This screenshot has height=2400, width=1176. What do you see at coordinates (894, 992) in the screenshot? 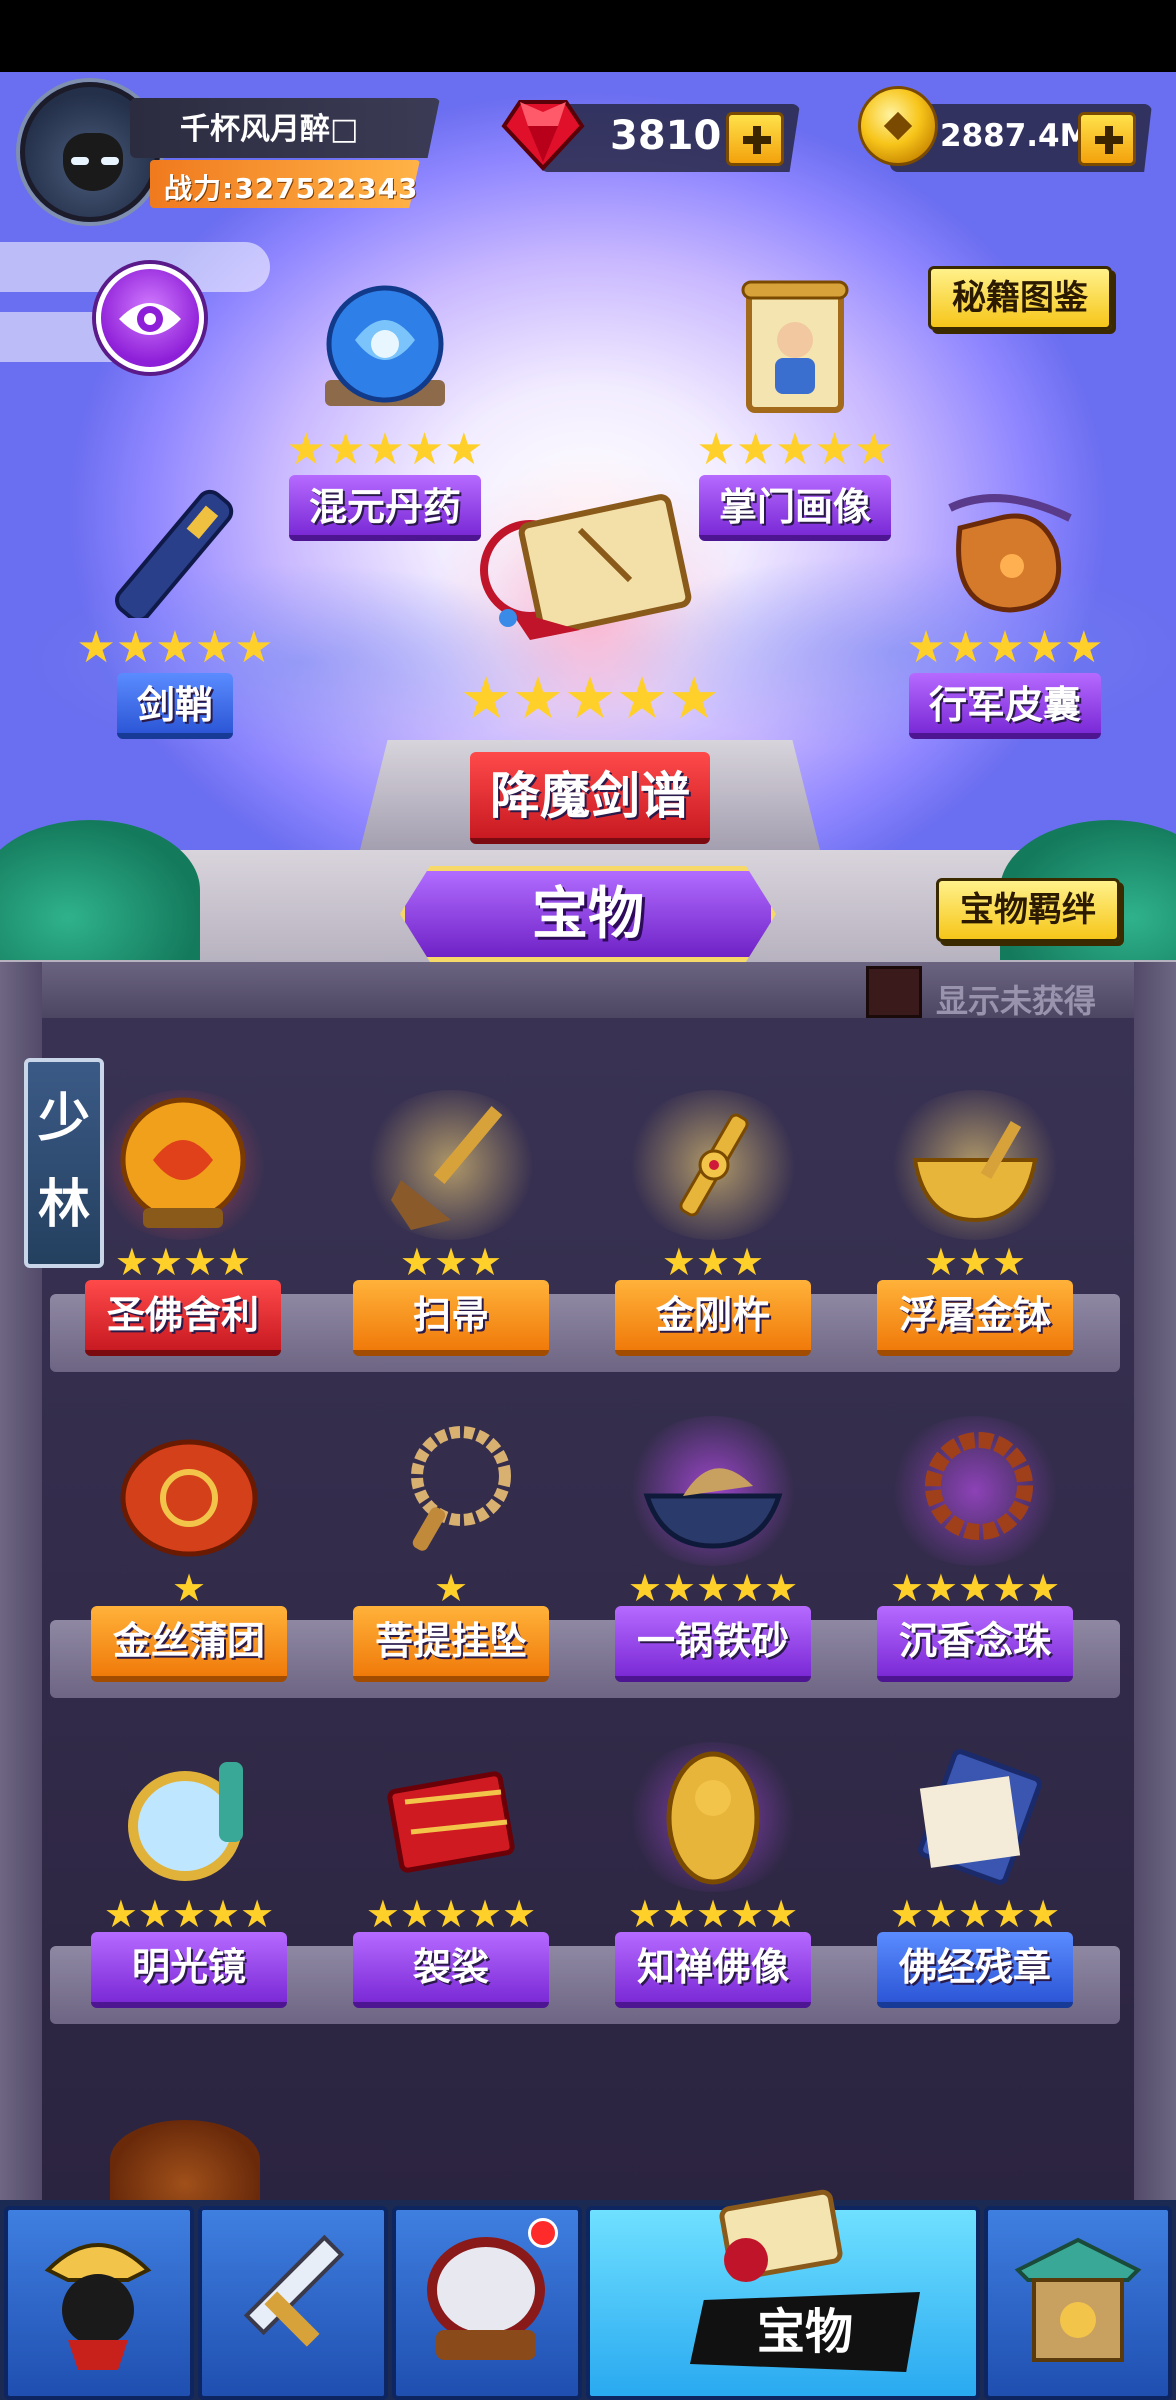
I see `show-unobtained-checkbox` at bounding box center [894, 992].